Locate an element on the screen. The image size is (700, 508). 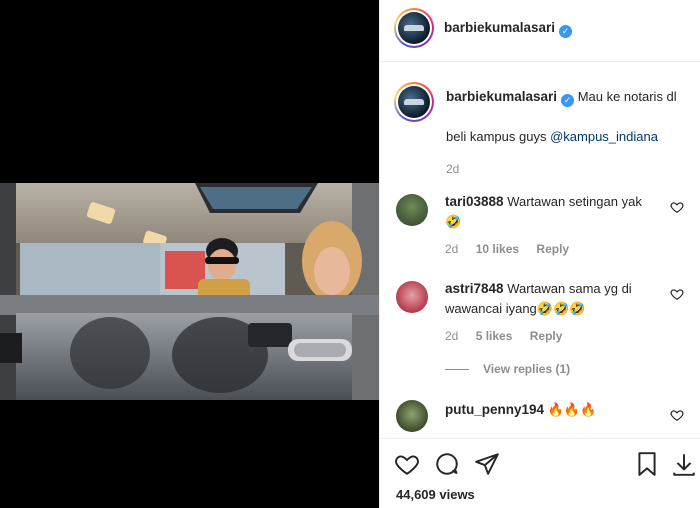
comment-text: Wartawan sama yg di is located at coordinates (569, 288).